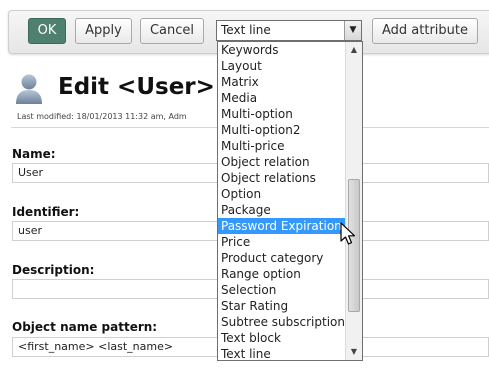 The width and height of the screenshot is (489, 375). Describe the element at coordinates (425, 31) in the screenshot. I see `add-attribute-button: Add attribute` at that location.